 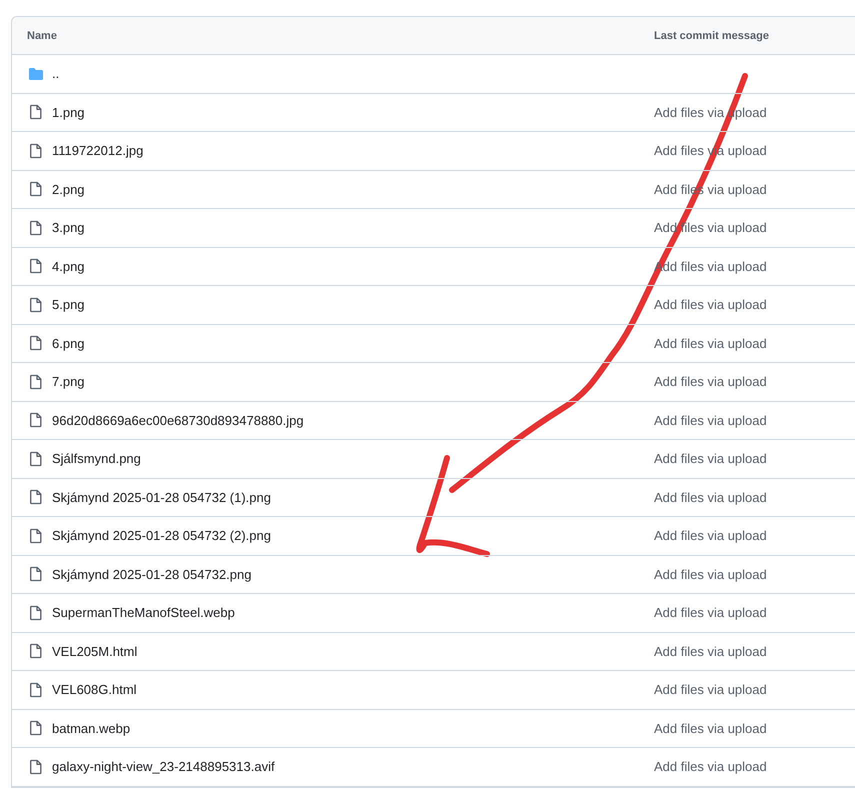 I want to click on file-link: 96d20d8669a6ec00e68730d893478880.jpg, so click(x=178, y=420).